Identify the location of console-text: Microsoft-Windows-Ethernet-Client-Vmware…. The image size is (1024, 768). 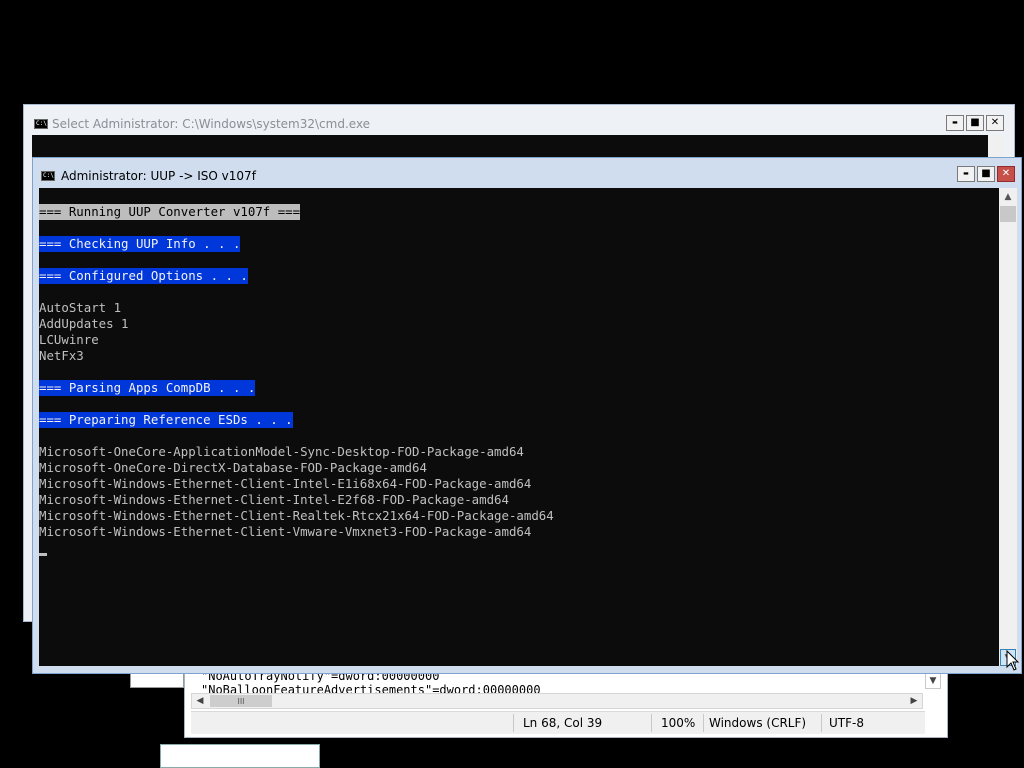
(285, 531).